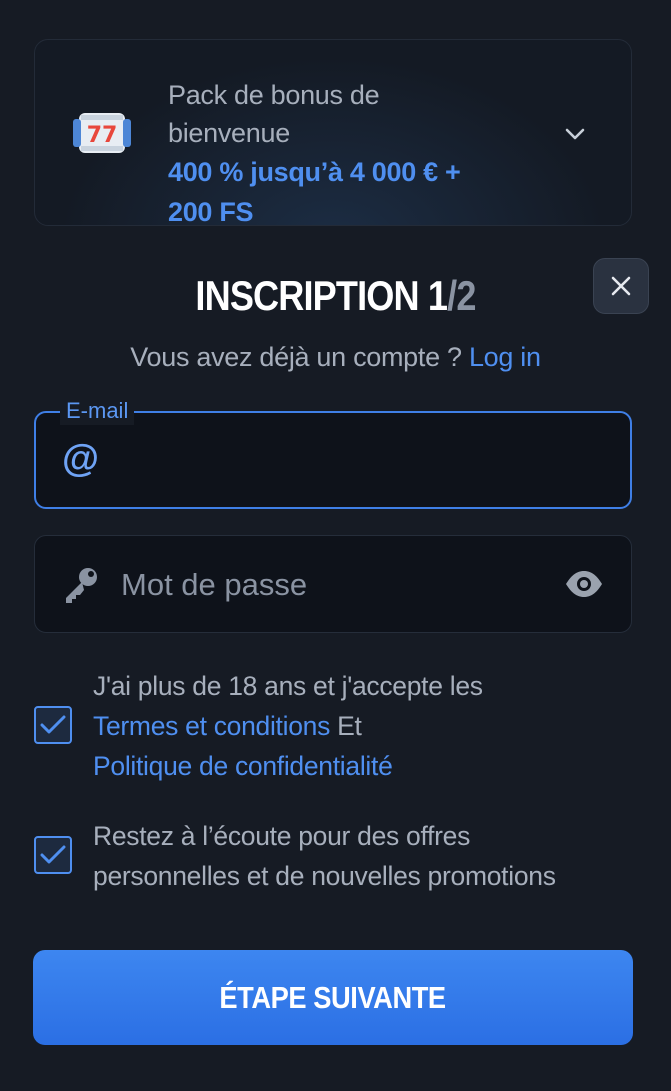 The image size is (671, 1091). What do you see at coordinates (584, 584) in the screenshot?
I see `eye-icon` at bounding box center [584, 584].